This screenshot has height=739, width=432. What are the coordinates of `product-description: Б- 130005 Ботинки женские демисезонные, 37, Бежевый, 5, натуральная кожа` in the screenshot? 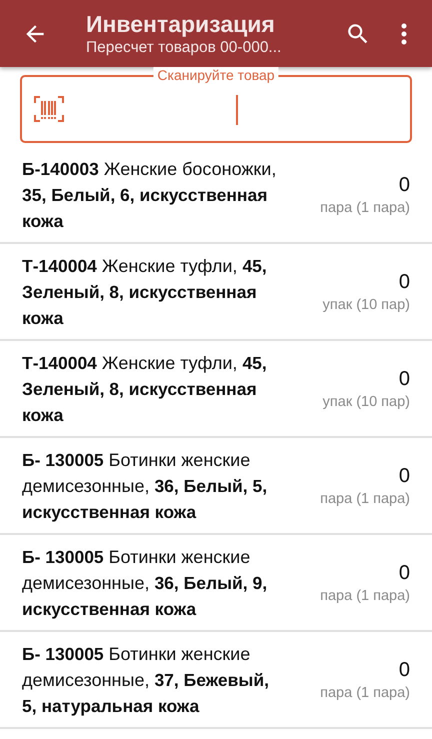 It's located at (146, 680).